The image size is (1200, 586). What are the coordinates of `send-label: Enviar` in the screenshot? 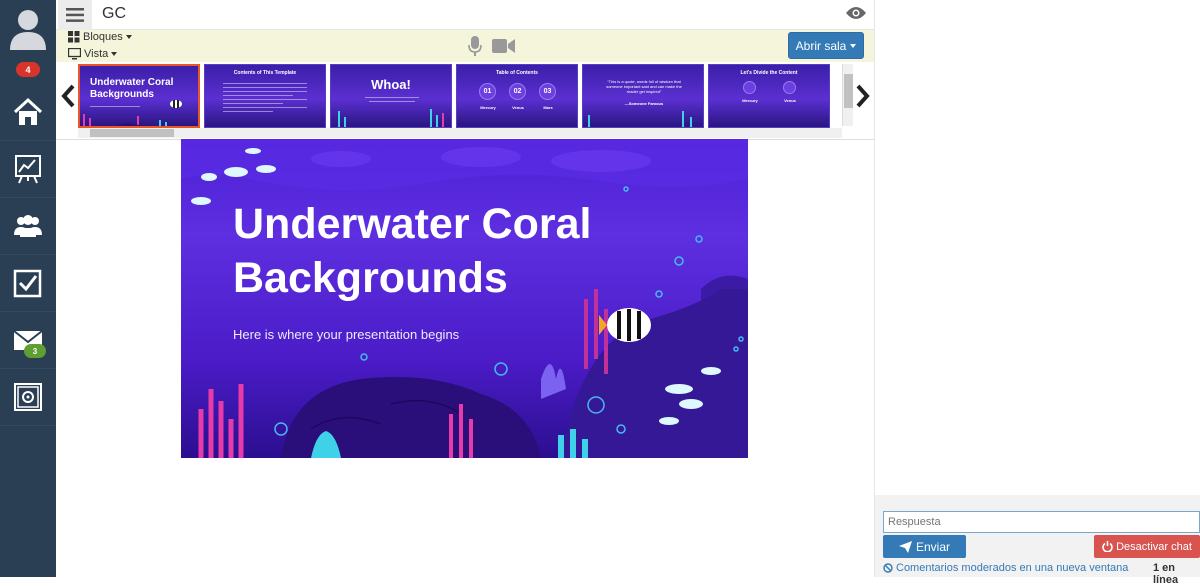 It's located at (932, 546).